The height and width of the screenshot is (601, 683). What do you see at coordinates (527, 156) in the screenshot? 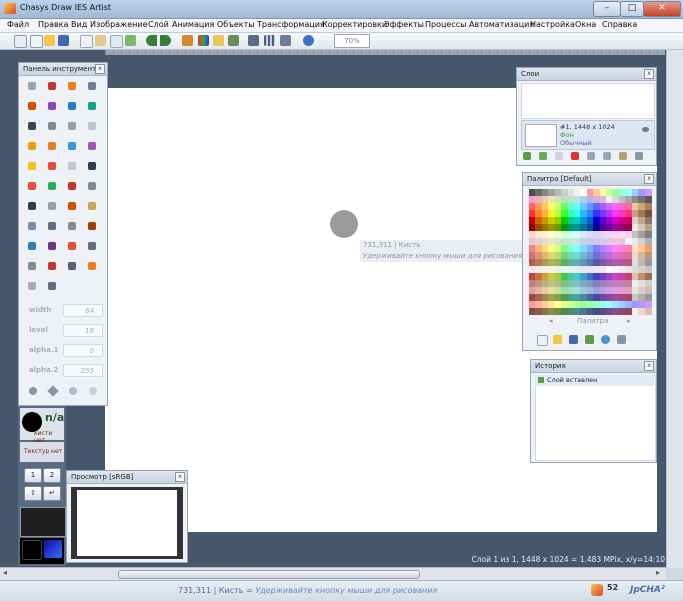
I see `add-layer-icon` at bounding box center [527, 156].